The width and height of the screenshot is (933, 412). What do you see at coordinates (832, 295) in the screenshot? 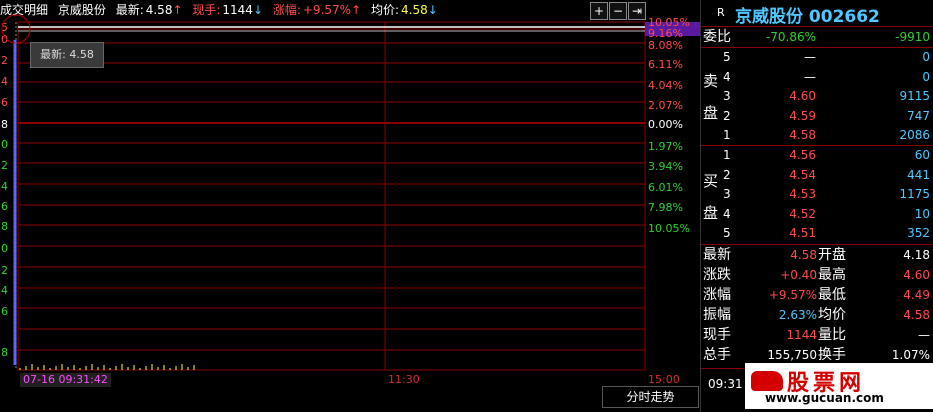
I see `stat-label: 最低` at bounding box center [832, 295].